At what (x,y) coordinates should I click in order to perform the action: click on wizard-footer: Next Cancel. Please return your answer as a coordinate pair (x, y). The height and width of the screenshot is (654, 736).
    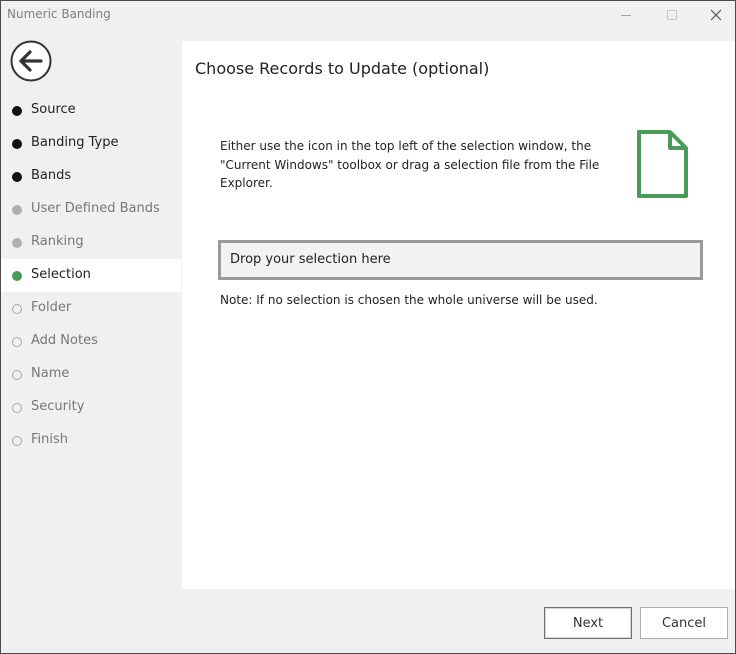
    Looking at the image, I should click on (368, 621).